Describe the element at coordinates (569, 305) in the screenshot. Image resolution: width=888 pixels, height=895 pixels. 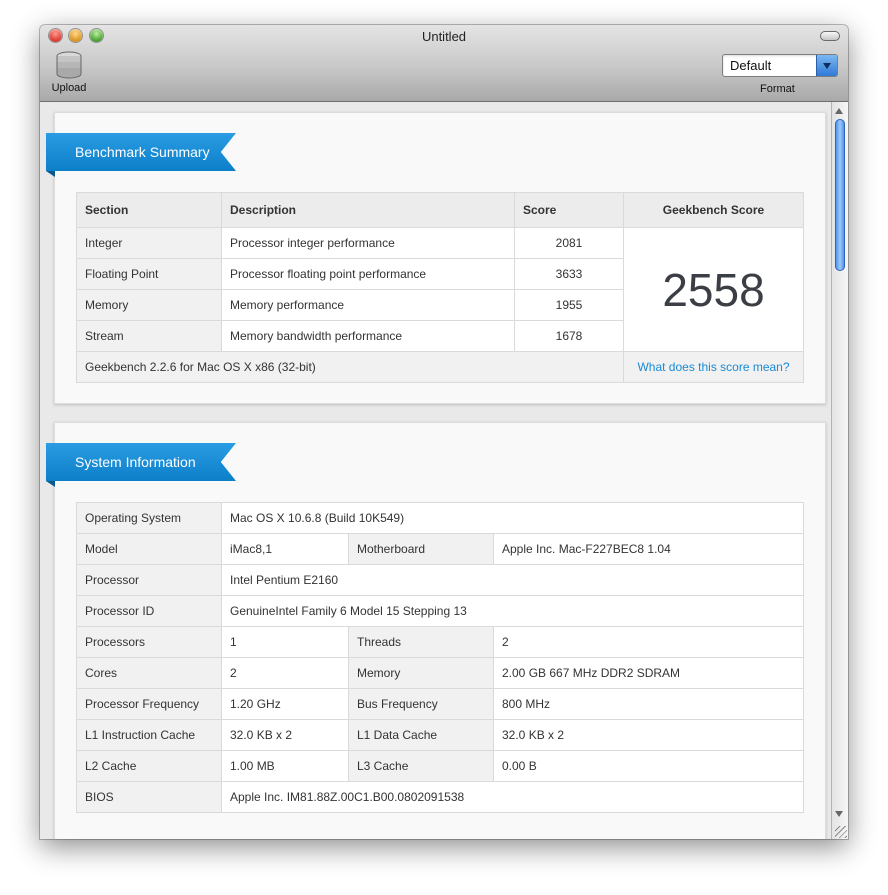
I see `row-score: 1955` at that location.